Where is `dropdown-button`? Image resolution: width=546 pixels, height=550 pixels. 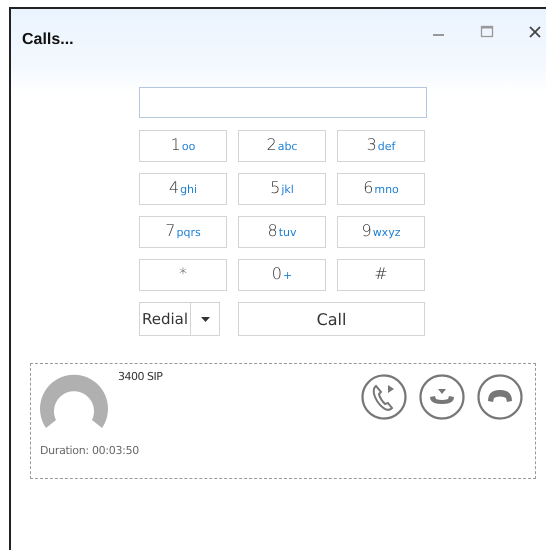
dropdown-button is located at coordinates (205, 319).